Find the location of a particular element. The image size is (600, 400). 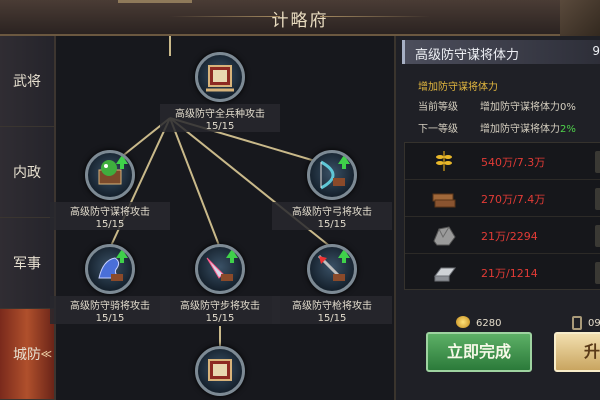

skill-title-bar: 高级防守谋将体力 9 is located at coordinates (501, 52).